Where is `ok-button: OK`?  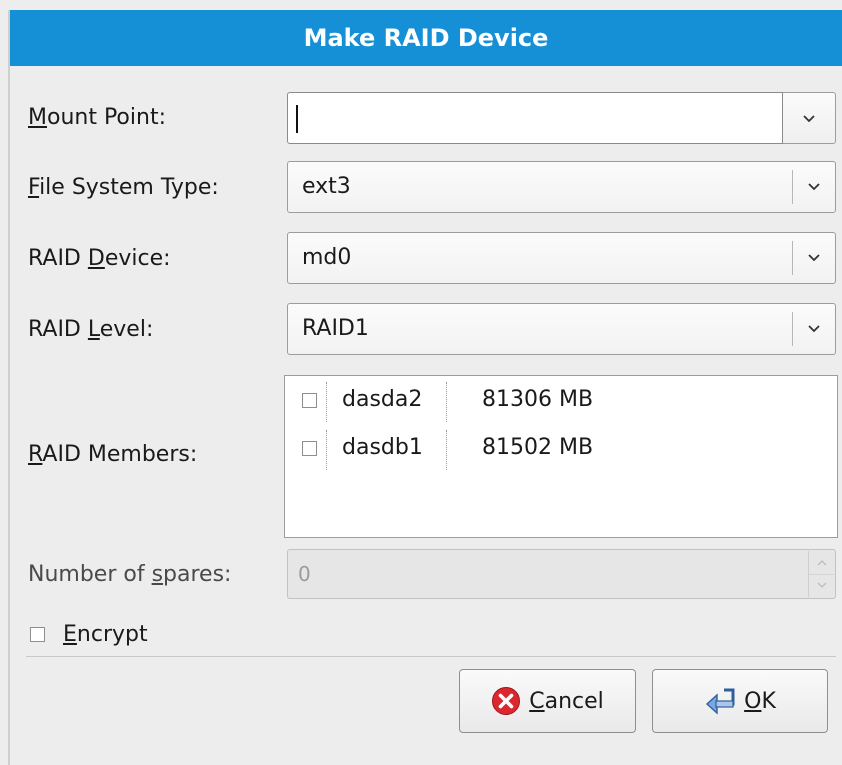 ok-button: OK is located at coordinates (740, 701).